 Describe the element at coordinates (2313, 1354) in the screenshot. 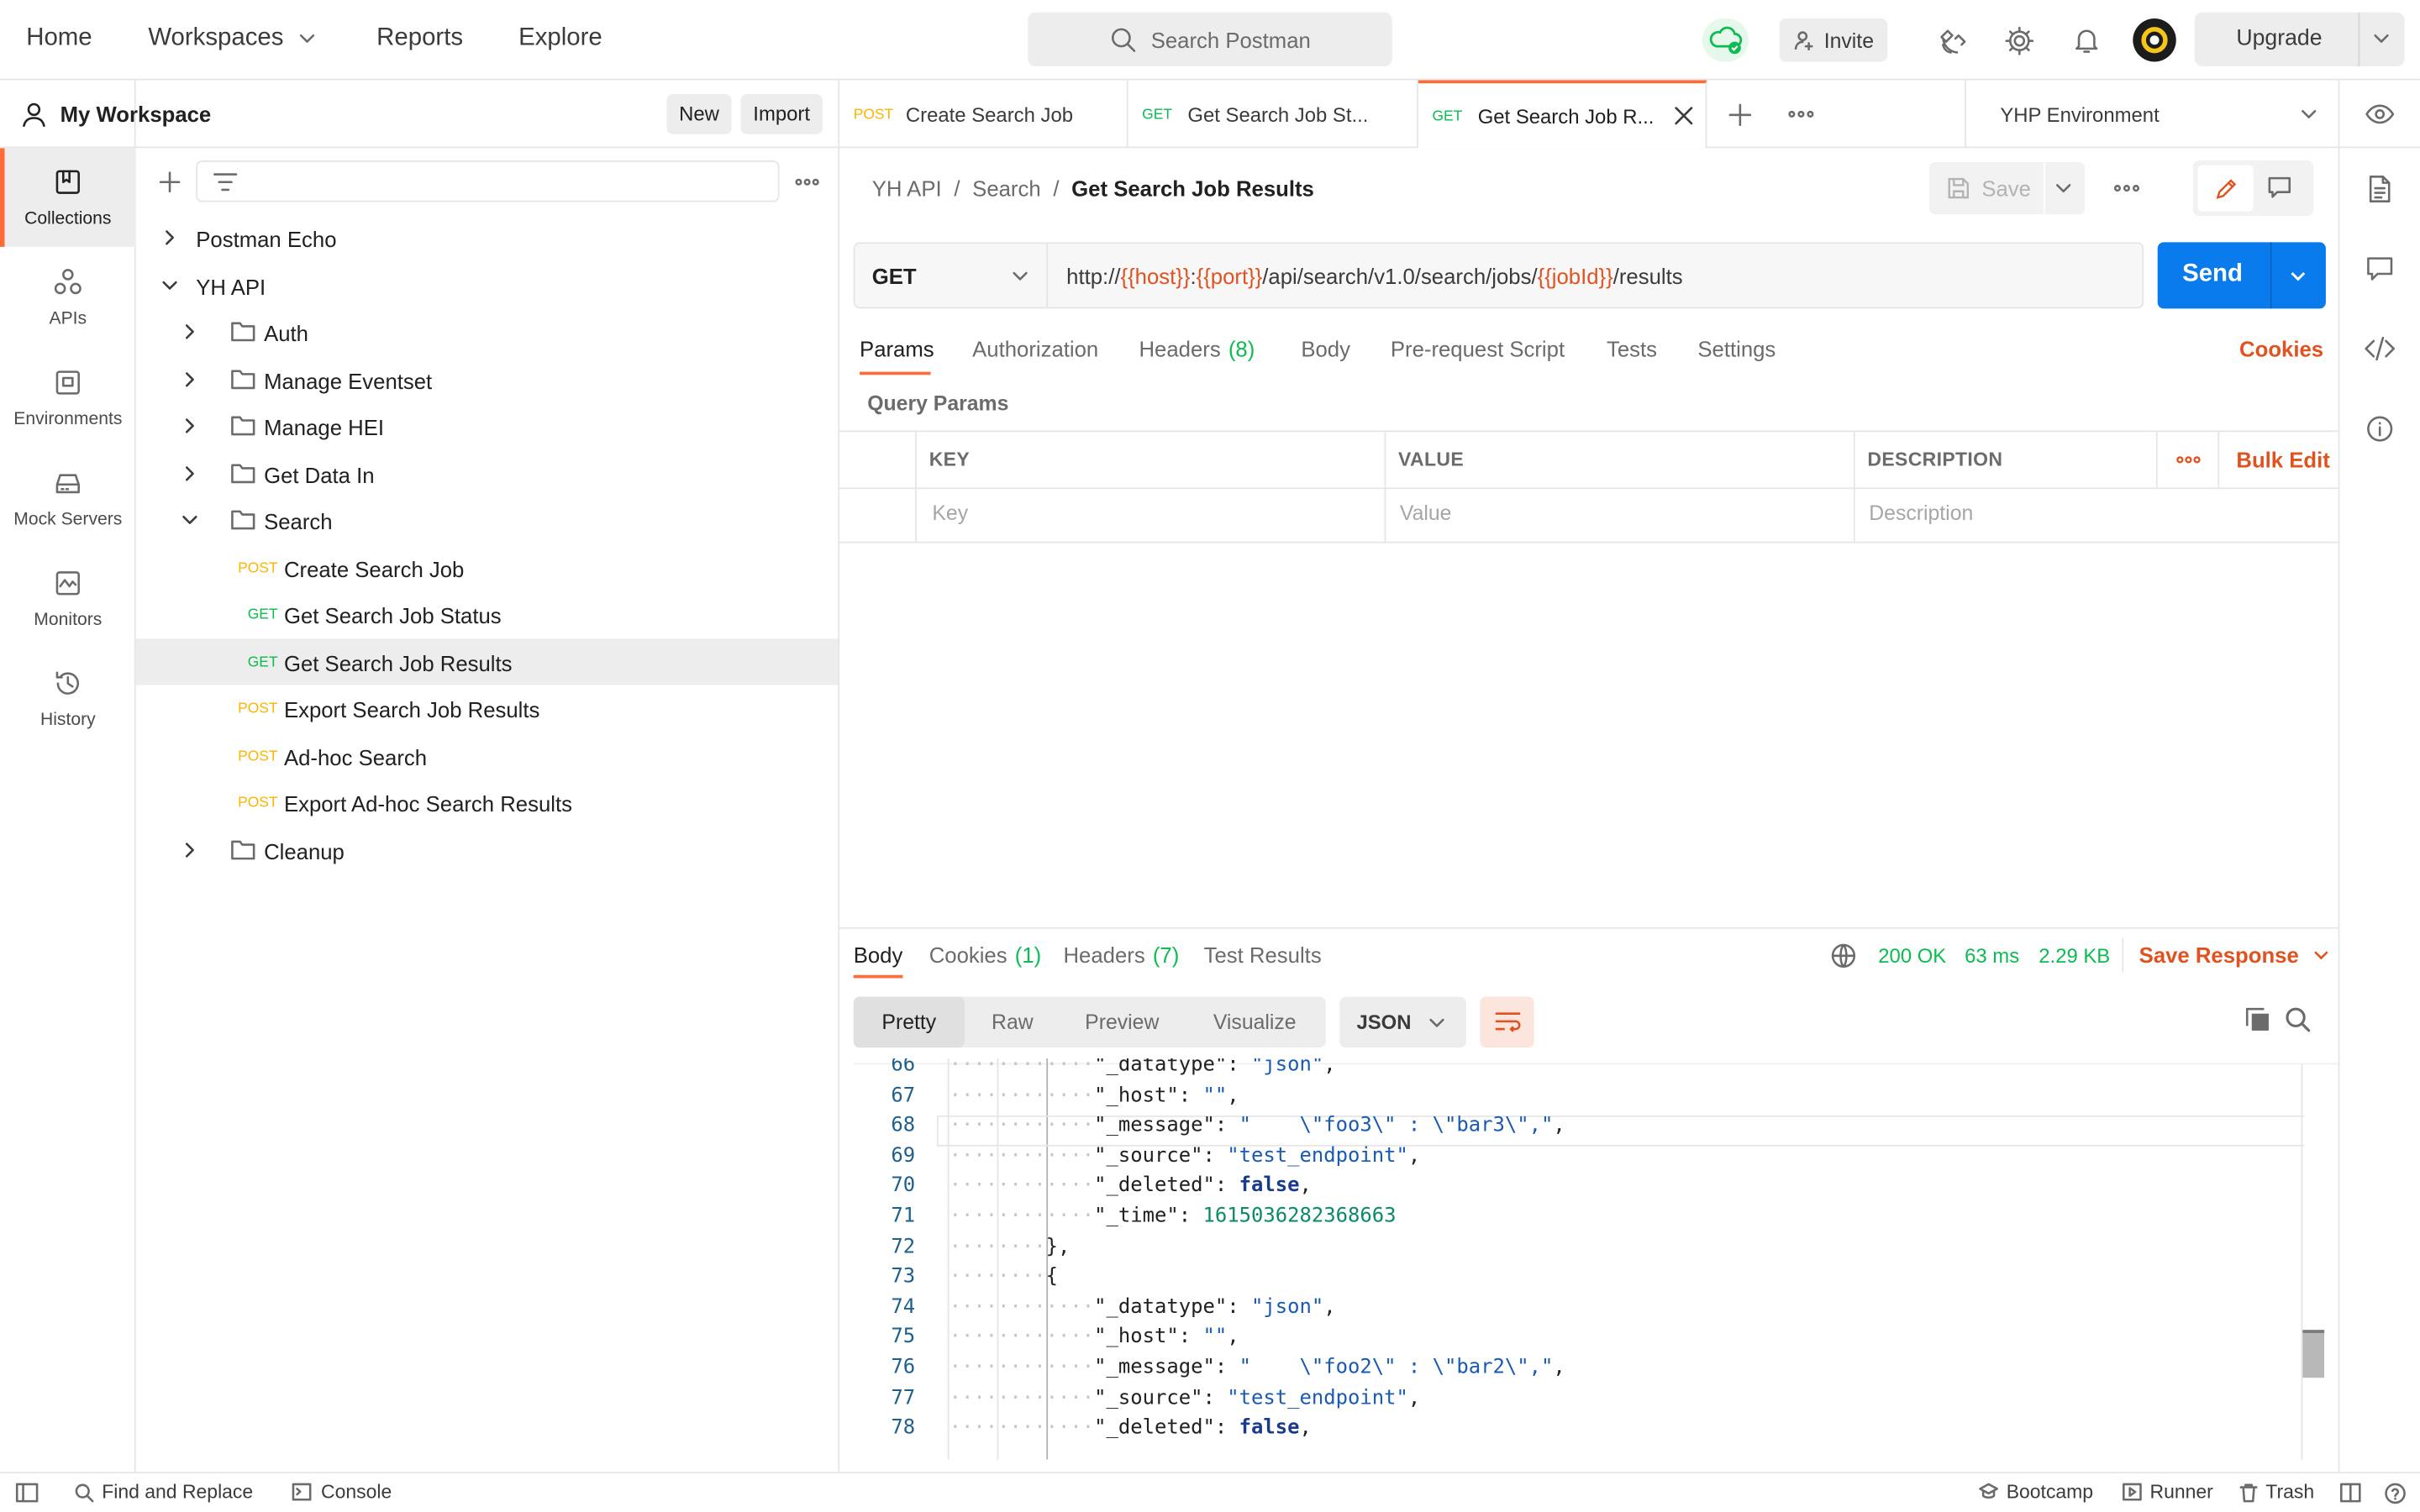

I see `scrollbar-thumb` at that location.